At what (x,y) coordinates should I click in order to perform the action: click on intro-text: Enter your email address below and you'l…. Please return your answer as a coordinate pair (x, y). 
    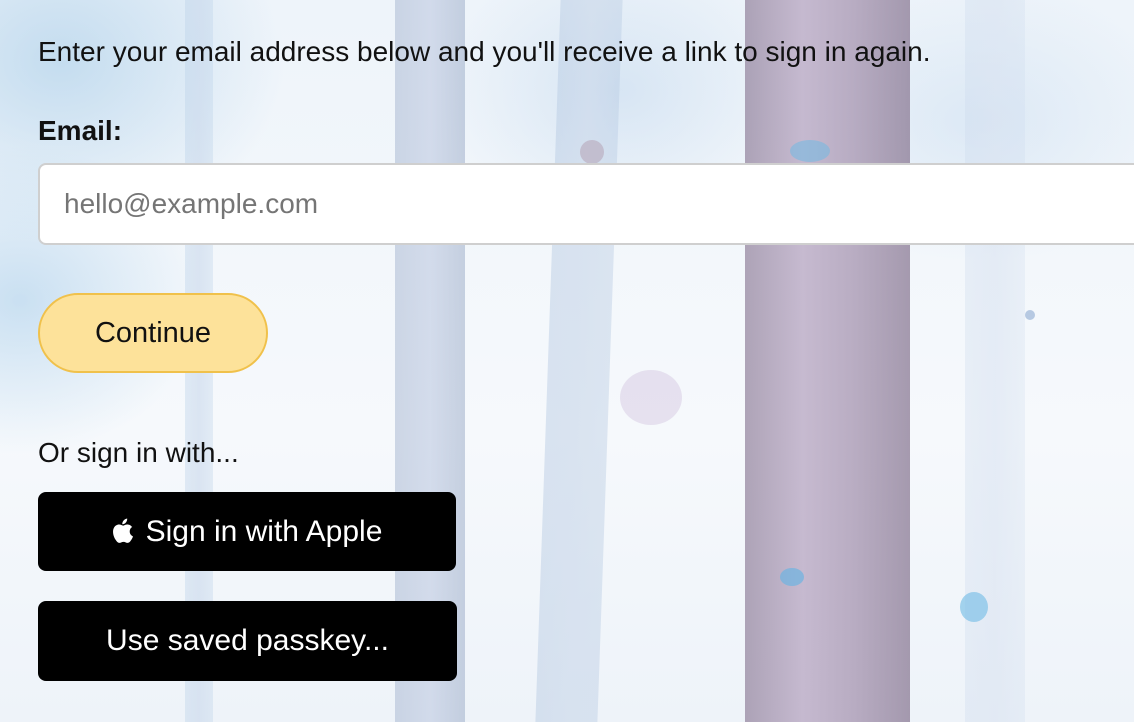
    Looking at the image, I should click on (484, 51).